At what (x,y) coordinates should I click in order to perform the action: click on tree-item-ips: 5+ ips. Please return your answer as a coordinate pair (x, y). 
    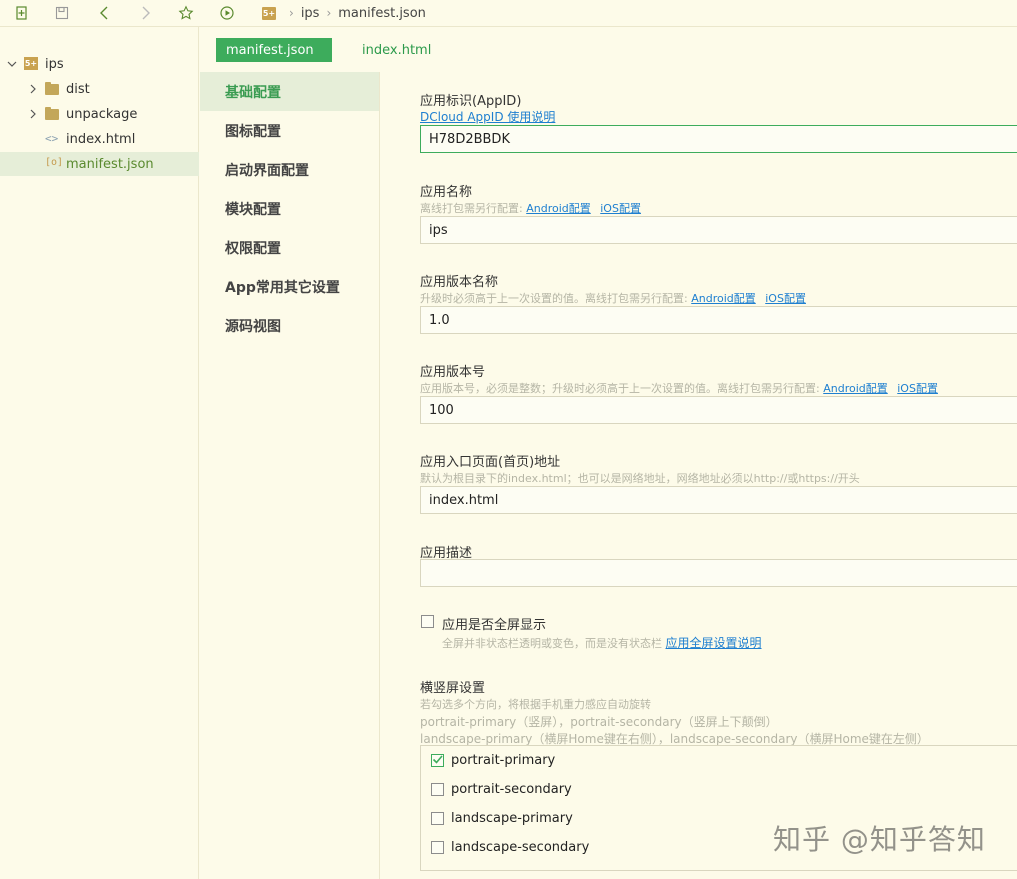
    Looking at the image, I should click on (99, 64).